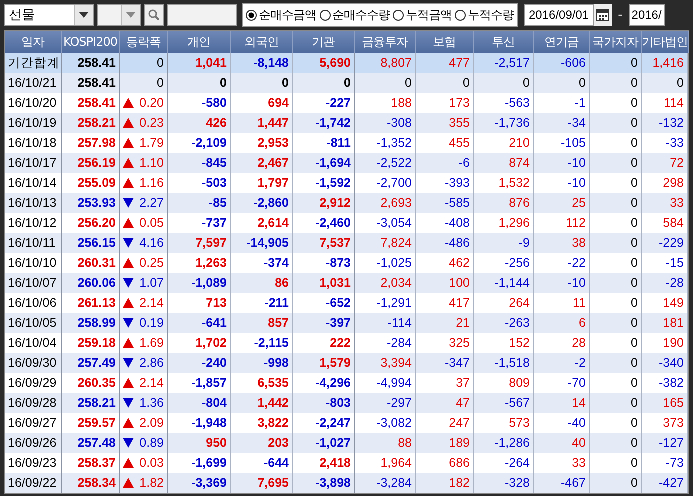 Image resolution: width=693 pixels, height=496 pixels. I want to click on search-button, so click(154, 15).